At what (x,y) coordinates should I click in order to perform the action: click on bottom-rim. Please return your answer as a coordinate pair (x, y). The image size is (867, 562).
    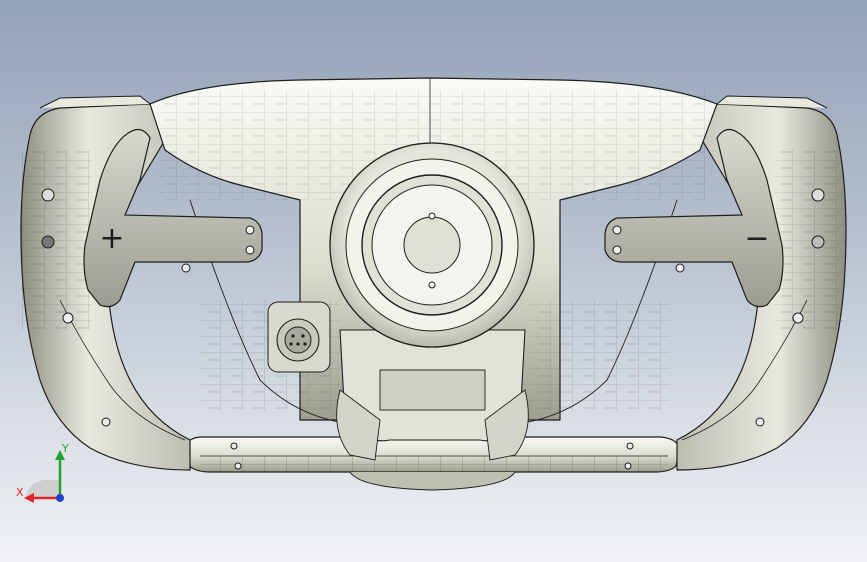
    Looking at the image, I should click on (432, 463).